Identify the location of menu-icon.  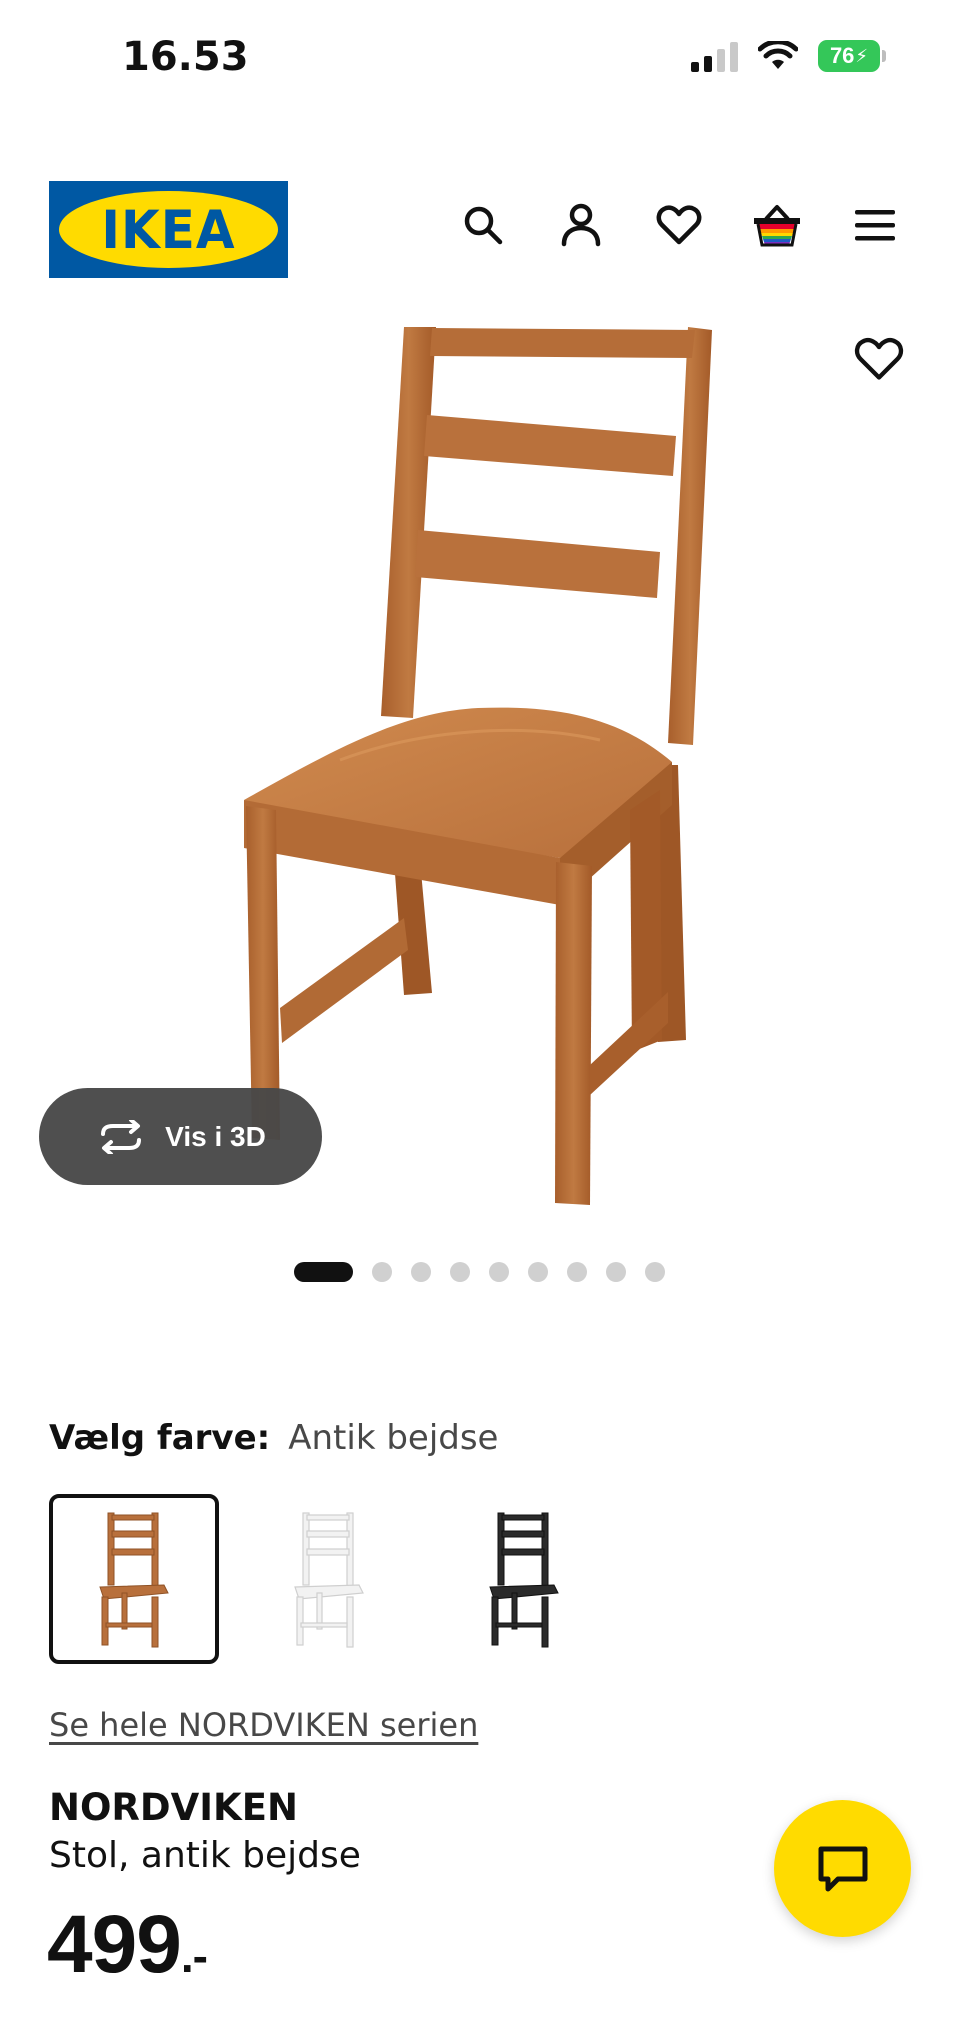
(875, 225).